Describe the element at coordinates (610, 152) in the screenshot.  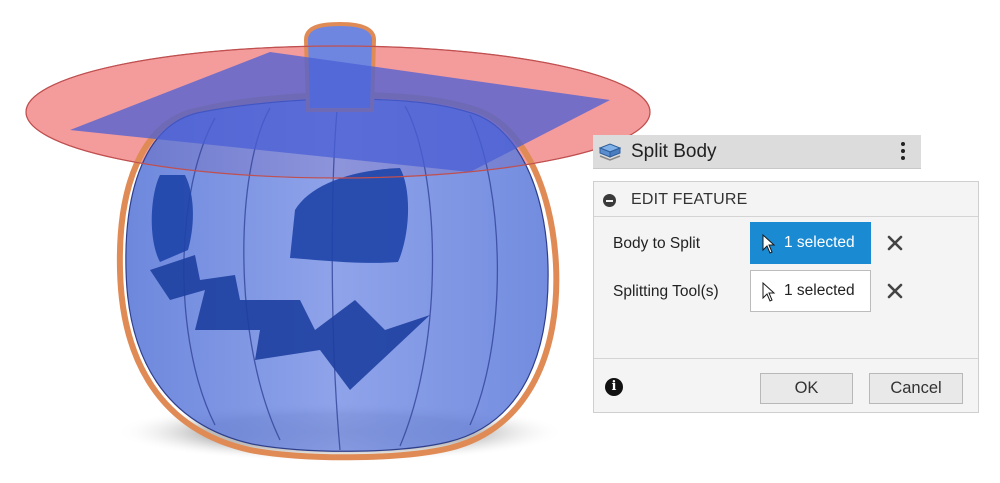
I see `split-body-icon` at that location.